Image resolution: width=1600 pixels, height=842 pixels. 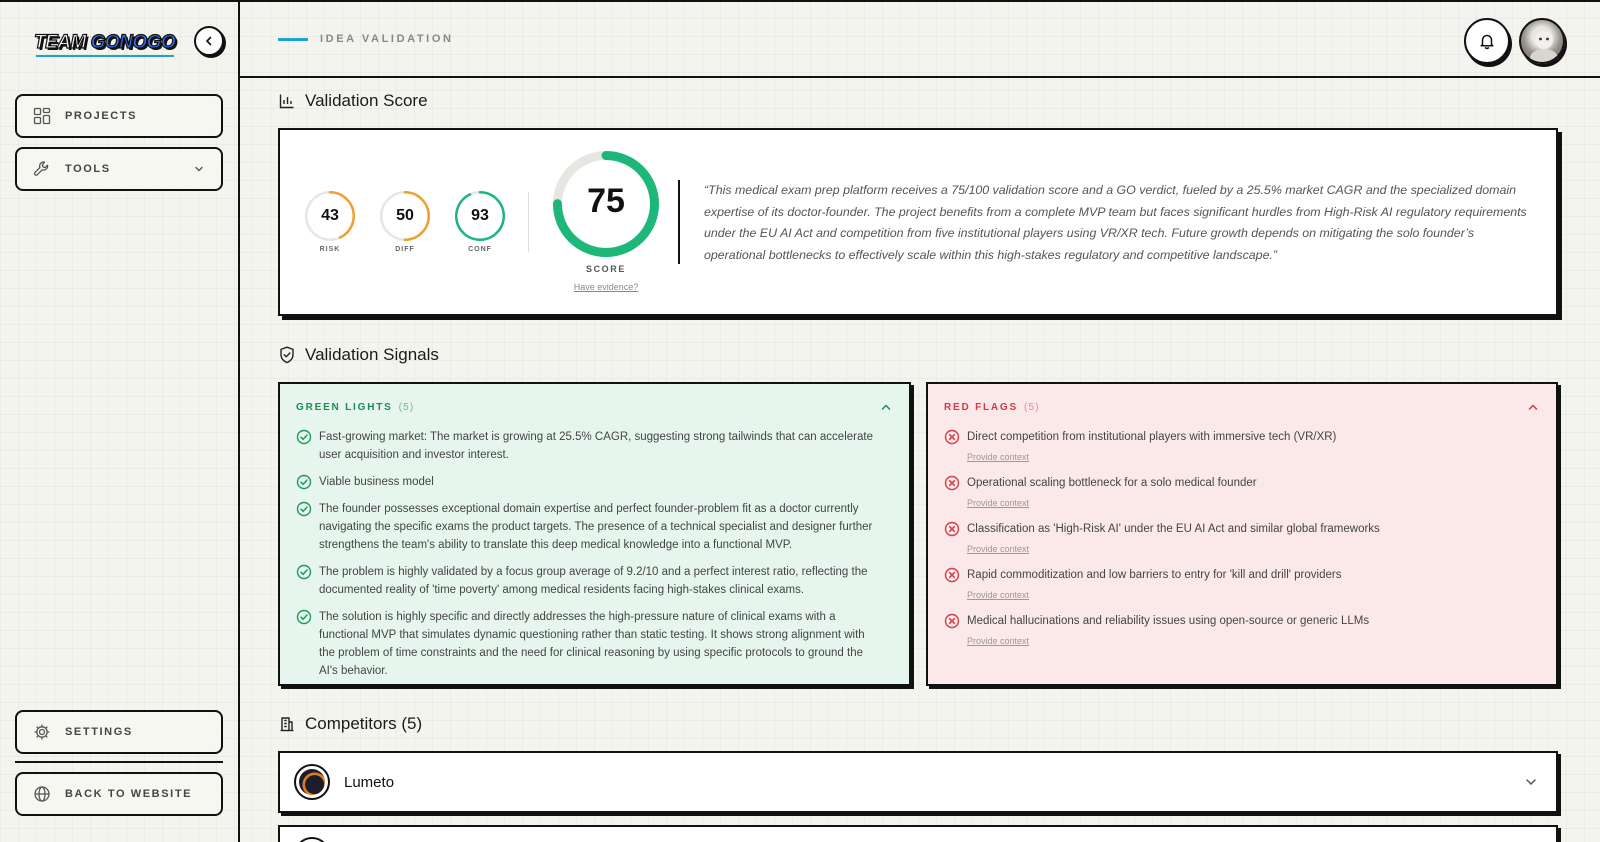 I want to click on building-icon, so click(x=287, y=724).